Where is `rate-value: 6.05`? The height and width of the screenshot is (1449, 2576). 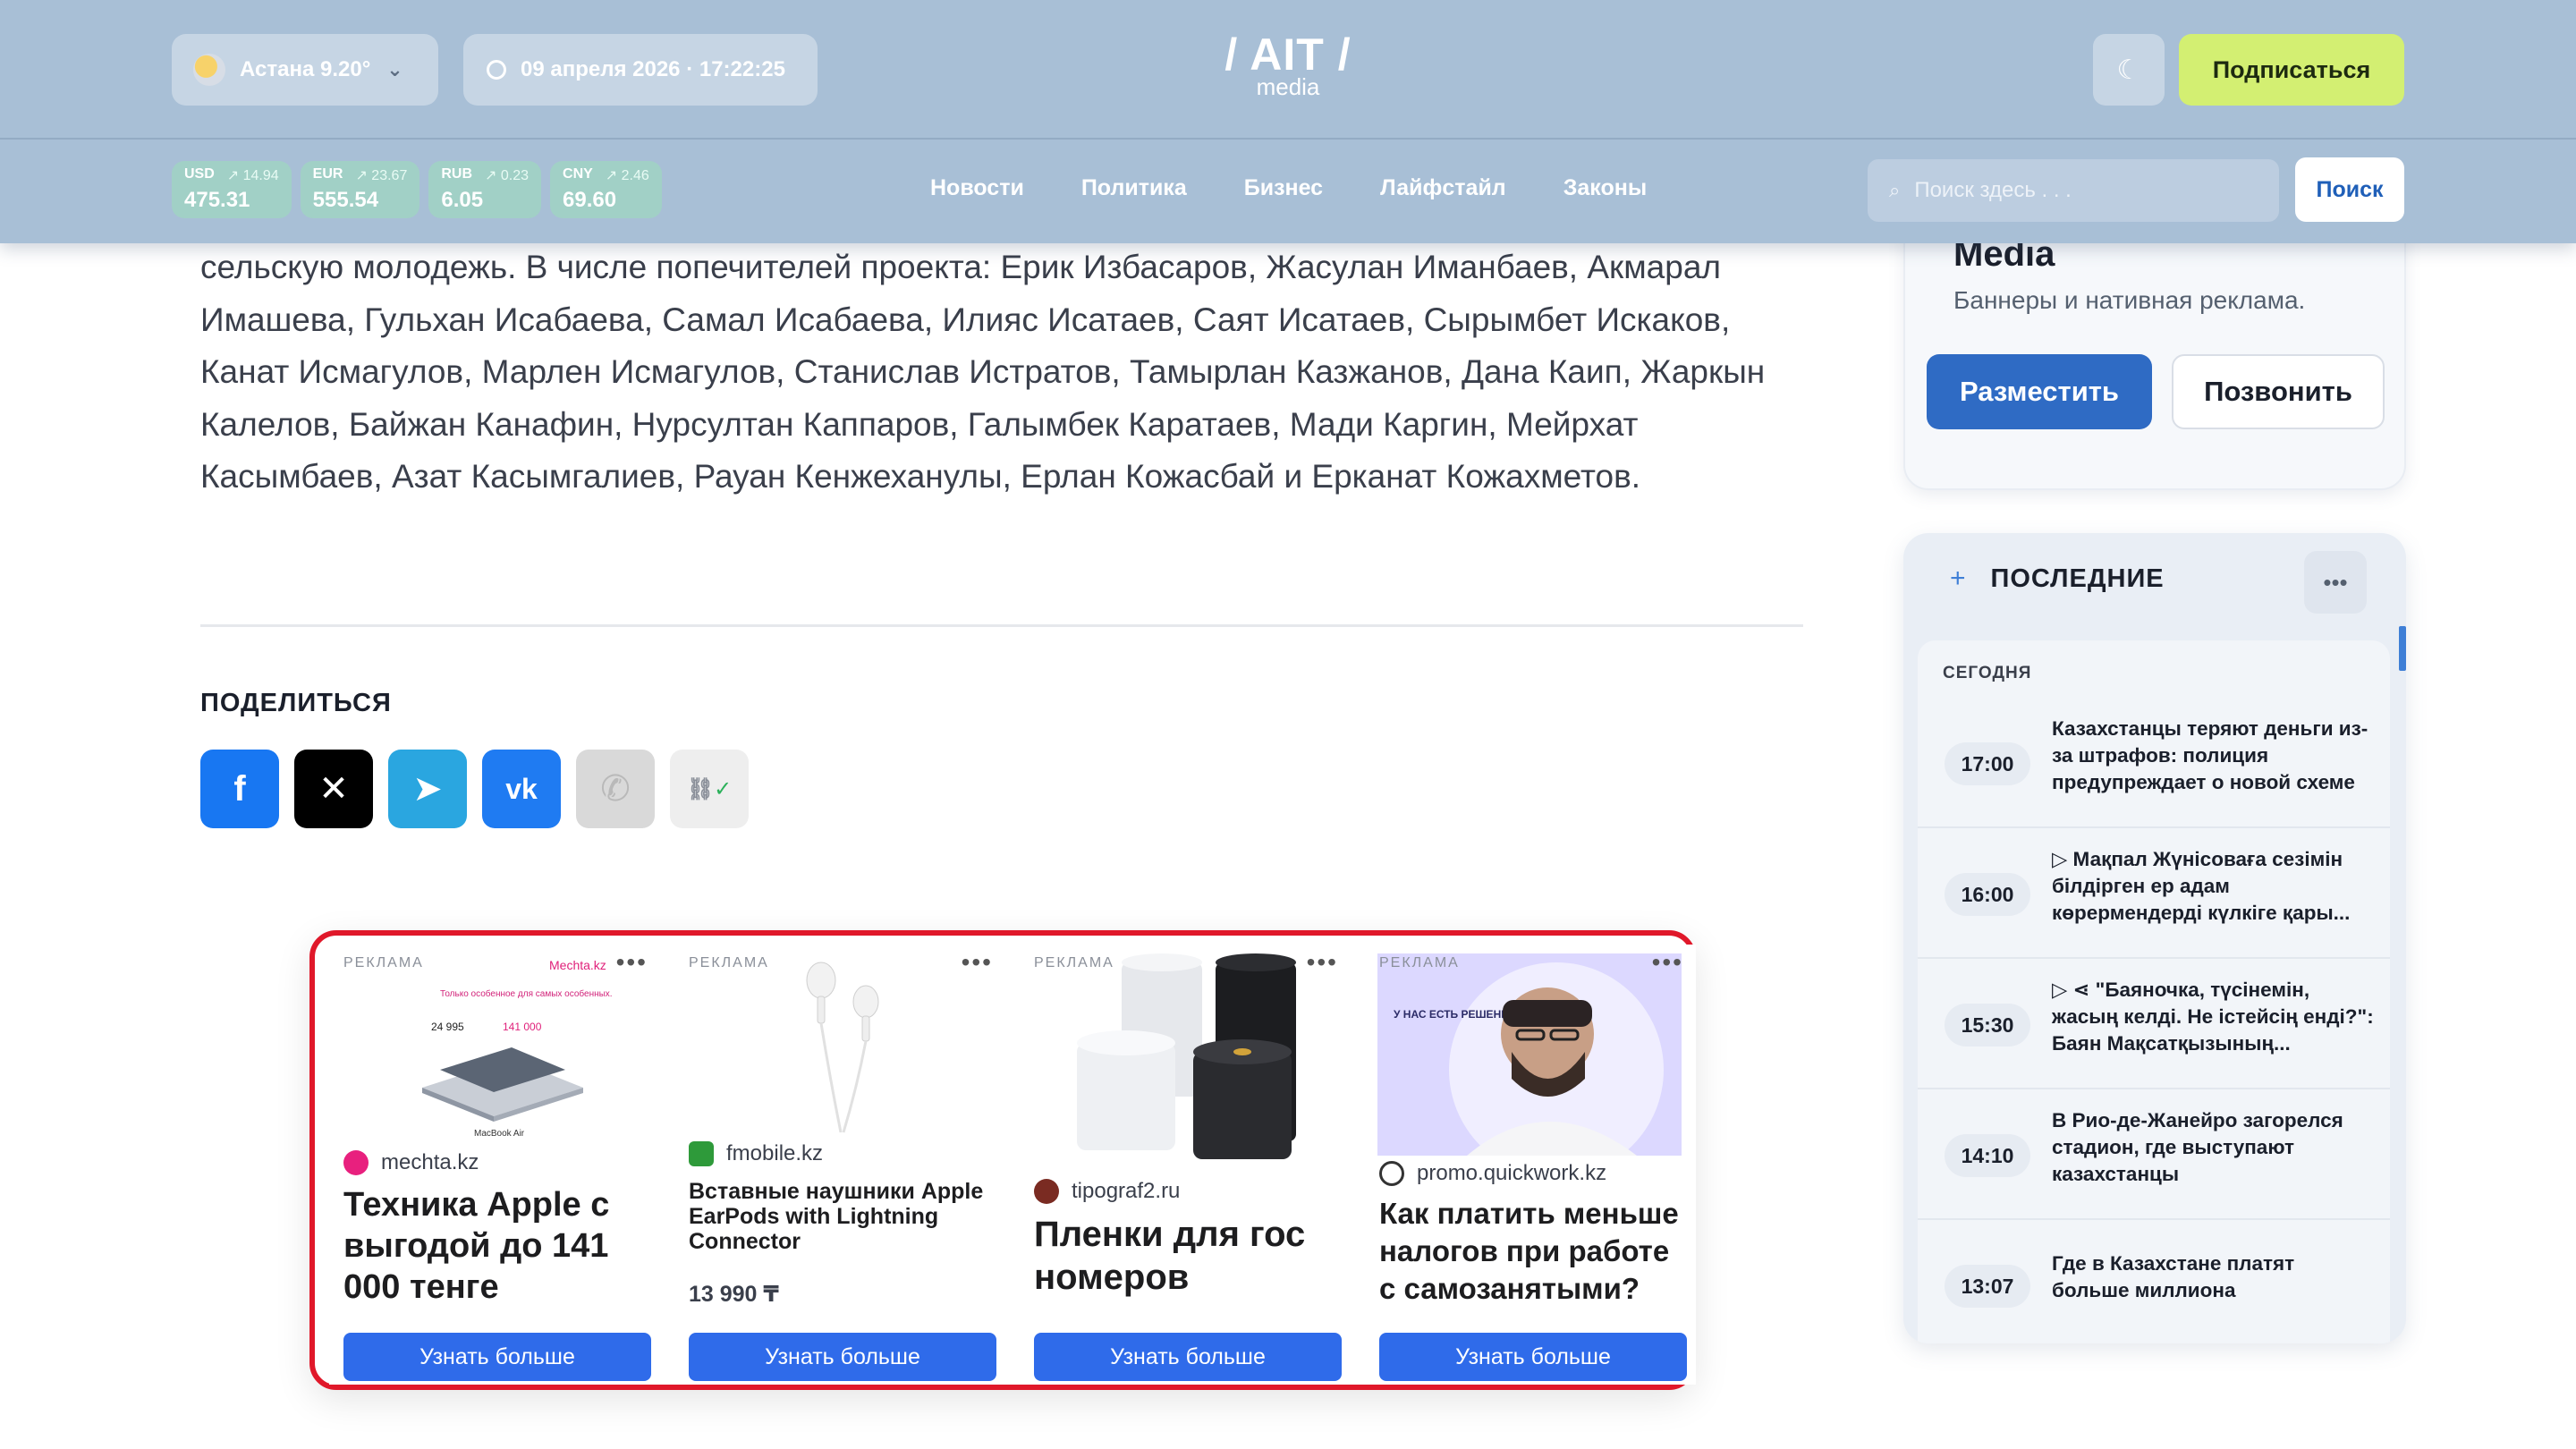
rate-value: 6.05 is located at coordinates (462, 200).